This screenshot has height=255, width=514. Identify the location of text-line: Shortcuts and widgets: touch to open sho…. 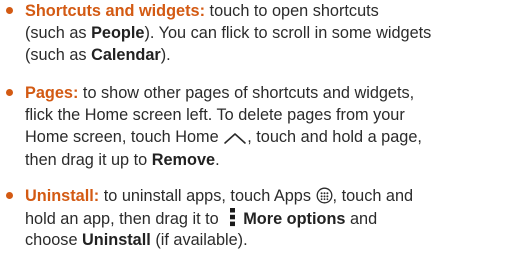
(269, 11).